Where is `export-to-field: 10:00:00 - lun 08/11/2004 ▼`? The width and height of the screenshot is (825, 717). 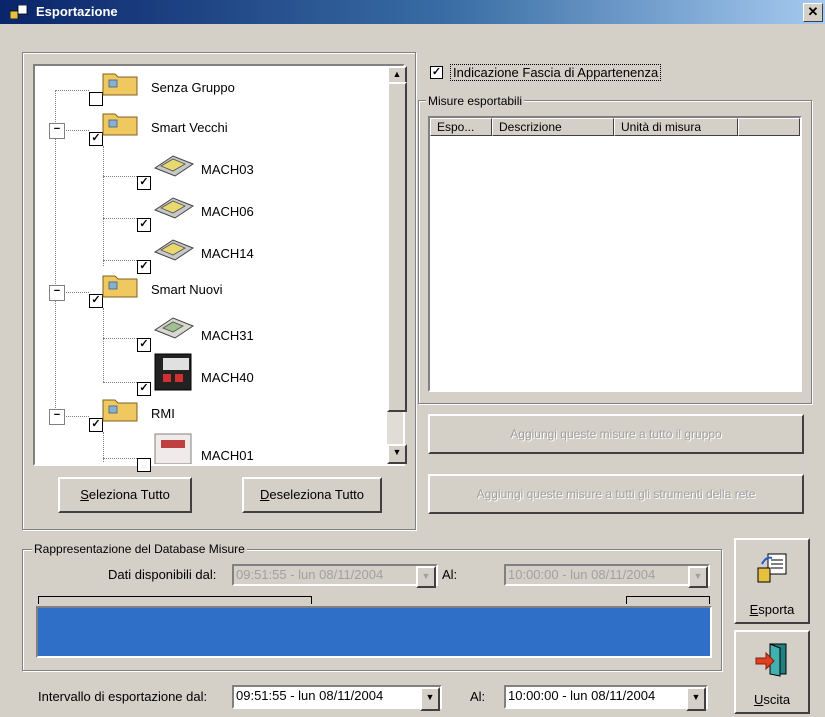
export-to-field: 10:00:00 - lun 08/11/2004 ▼ is located at coordinates (606, 698).